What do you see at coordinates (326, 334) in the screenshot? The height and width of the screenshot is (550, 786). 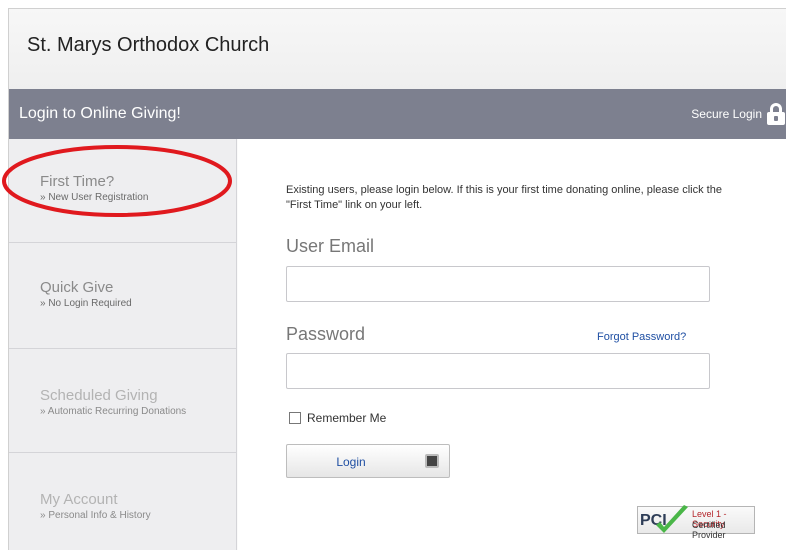 I see `password-label: Password` at bounding box center [326, 334].